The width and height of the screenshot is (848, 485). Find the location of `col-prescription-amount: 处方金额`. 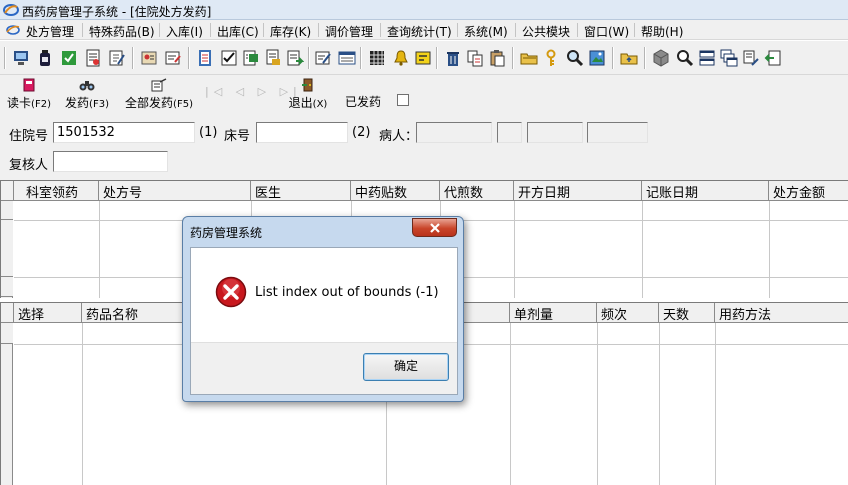

col-prescription-amount: 处方金额 is located at coordinates (808, 191).